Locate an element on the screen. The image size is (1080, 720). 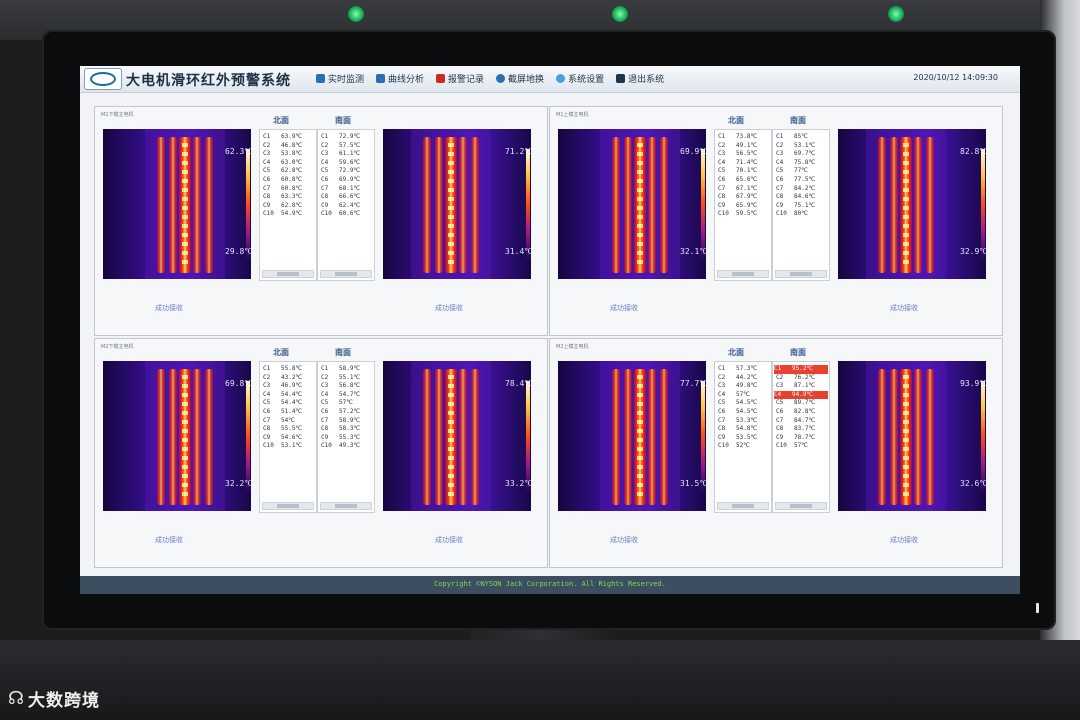
list-item: C3 49.8℃ is located at coordinates (744, 386).